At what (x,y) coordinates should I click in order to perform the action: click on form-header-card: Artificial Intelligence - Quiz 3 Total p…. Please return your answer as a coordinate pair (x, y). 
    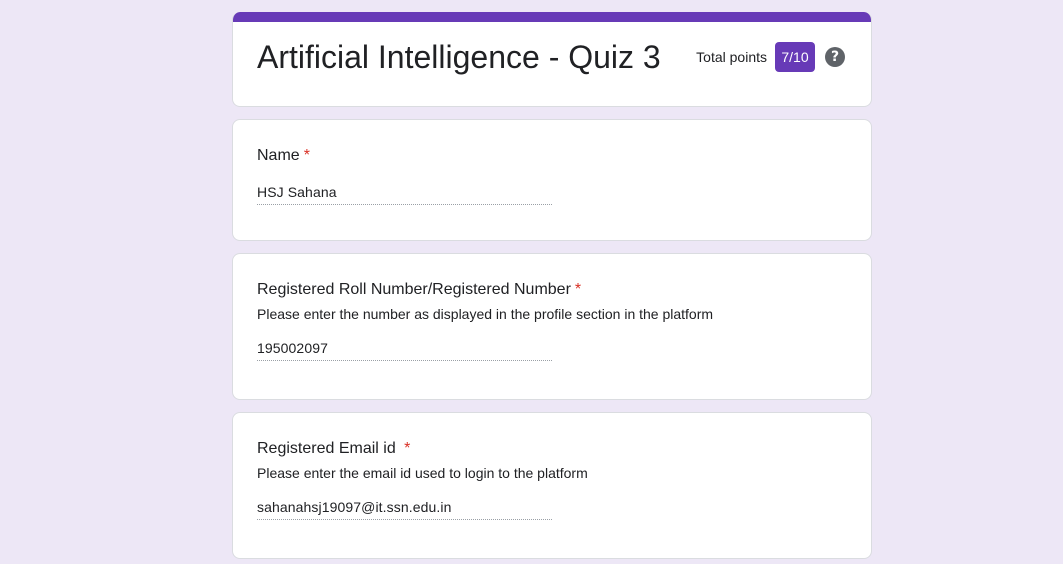
    Looking at the image, I should click on (552, 59).